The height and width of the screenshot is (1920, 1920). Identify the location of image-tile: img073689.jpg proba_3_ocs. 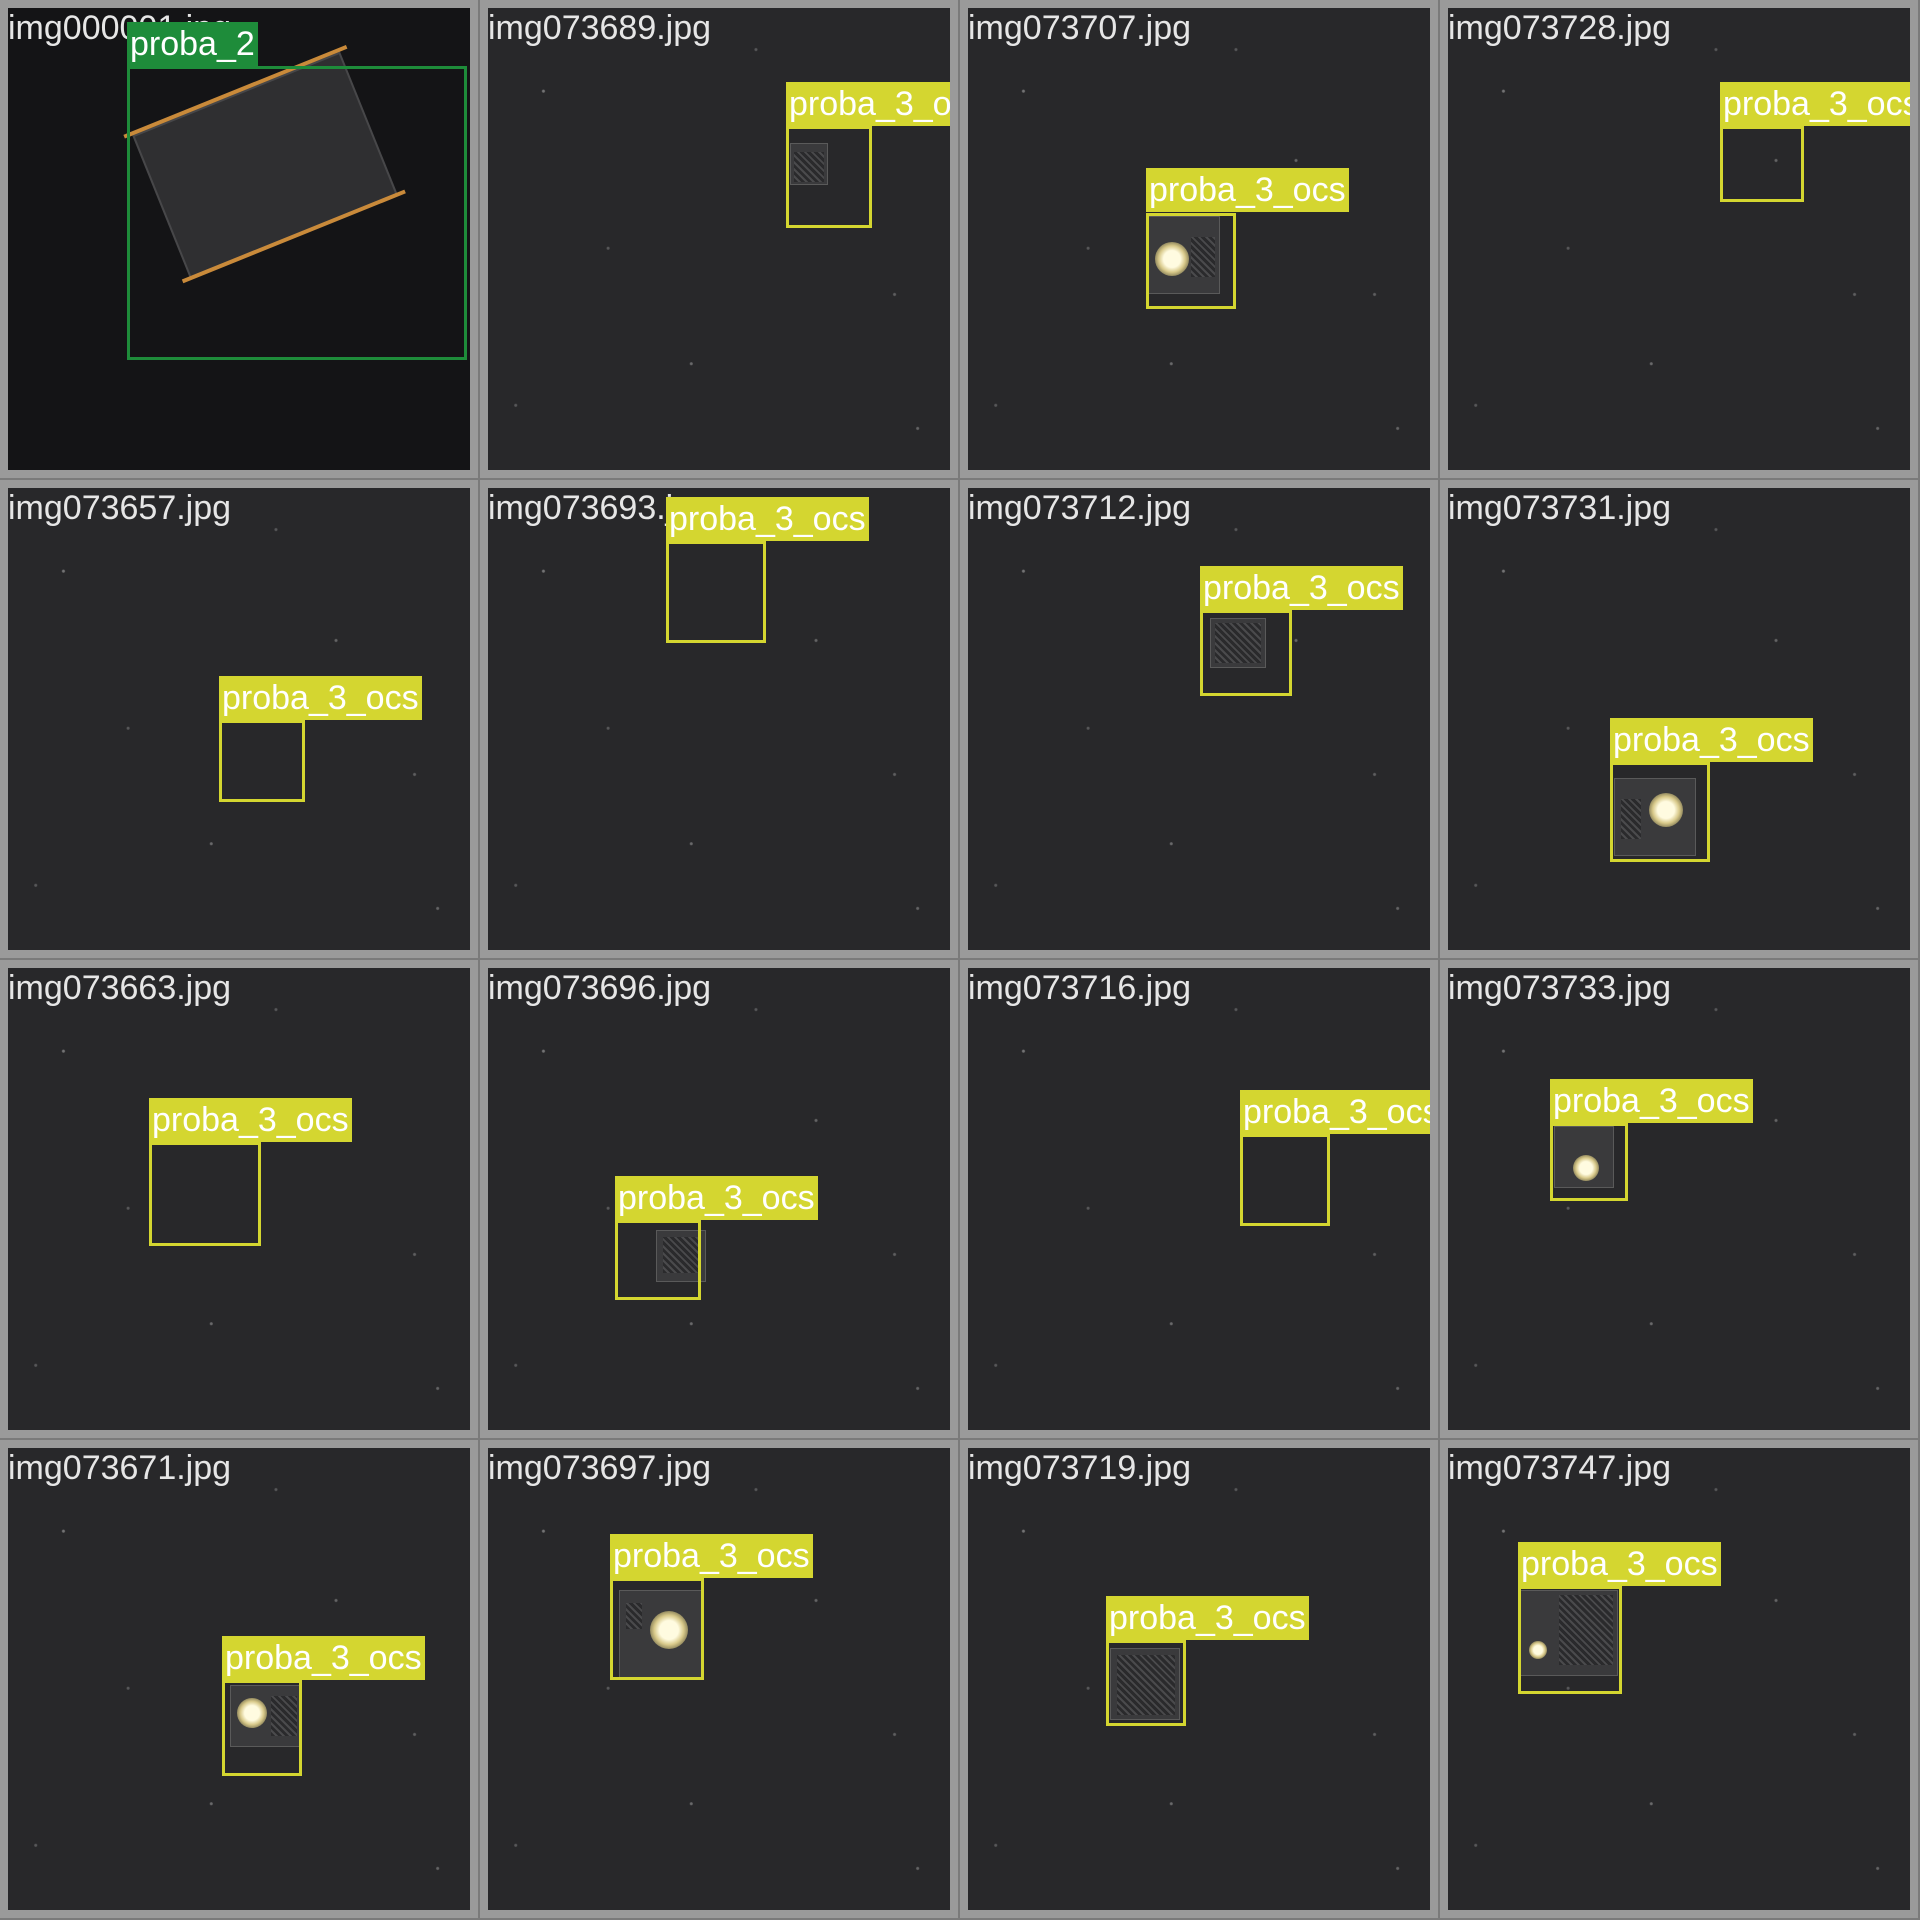
(719, 239).